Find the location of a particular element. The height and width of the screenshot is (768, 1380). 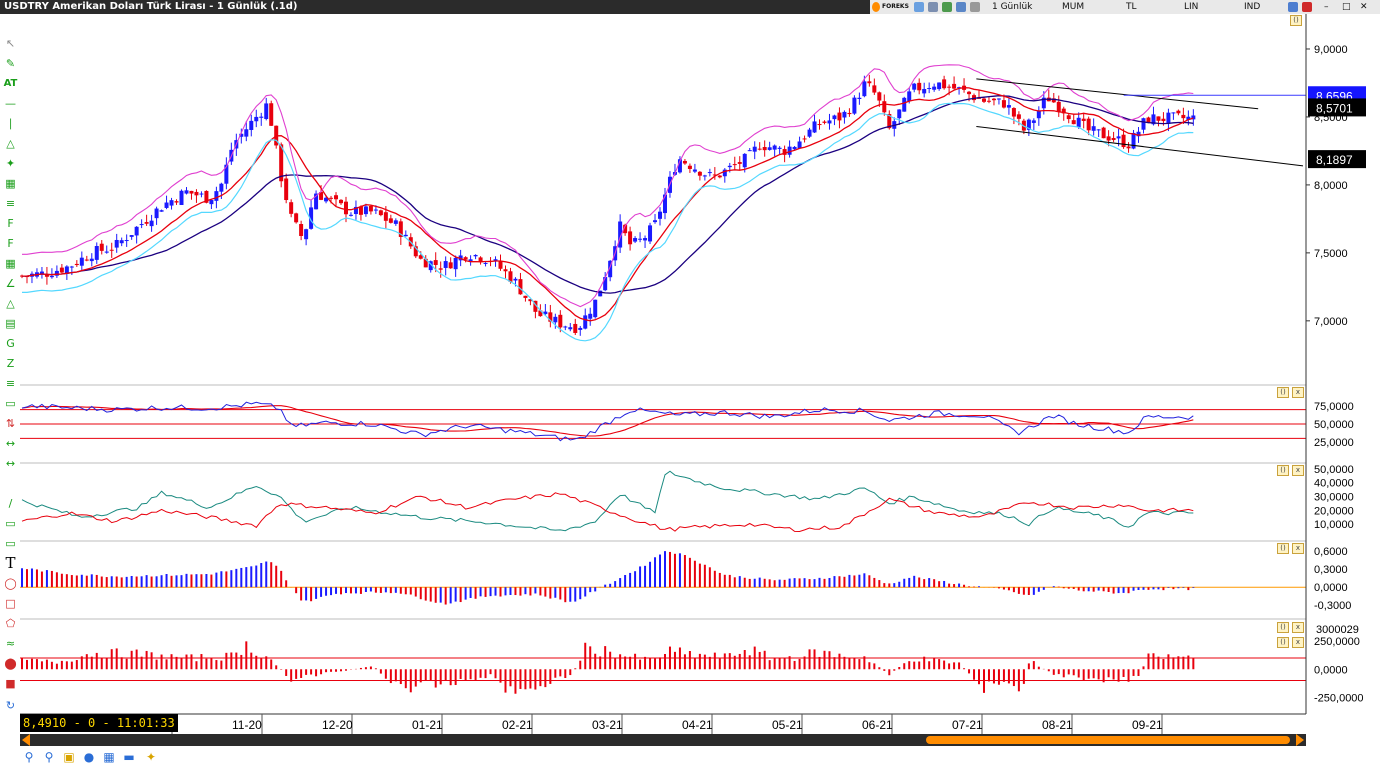

alert-icon is located at coordinates (1307, 7).